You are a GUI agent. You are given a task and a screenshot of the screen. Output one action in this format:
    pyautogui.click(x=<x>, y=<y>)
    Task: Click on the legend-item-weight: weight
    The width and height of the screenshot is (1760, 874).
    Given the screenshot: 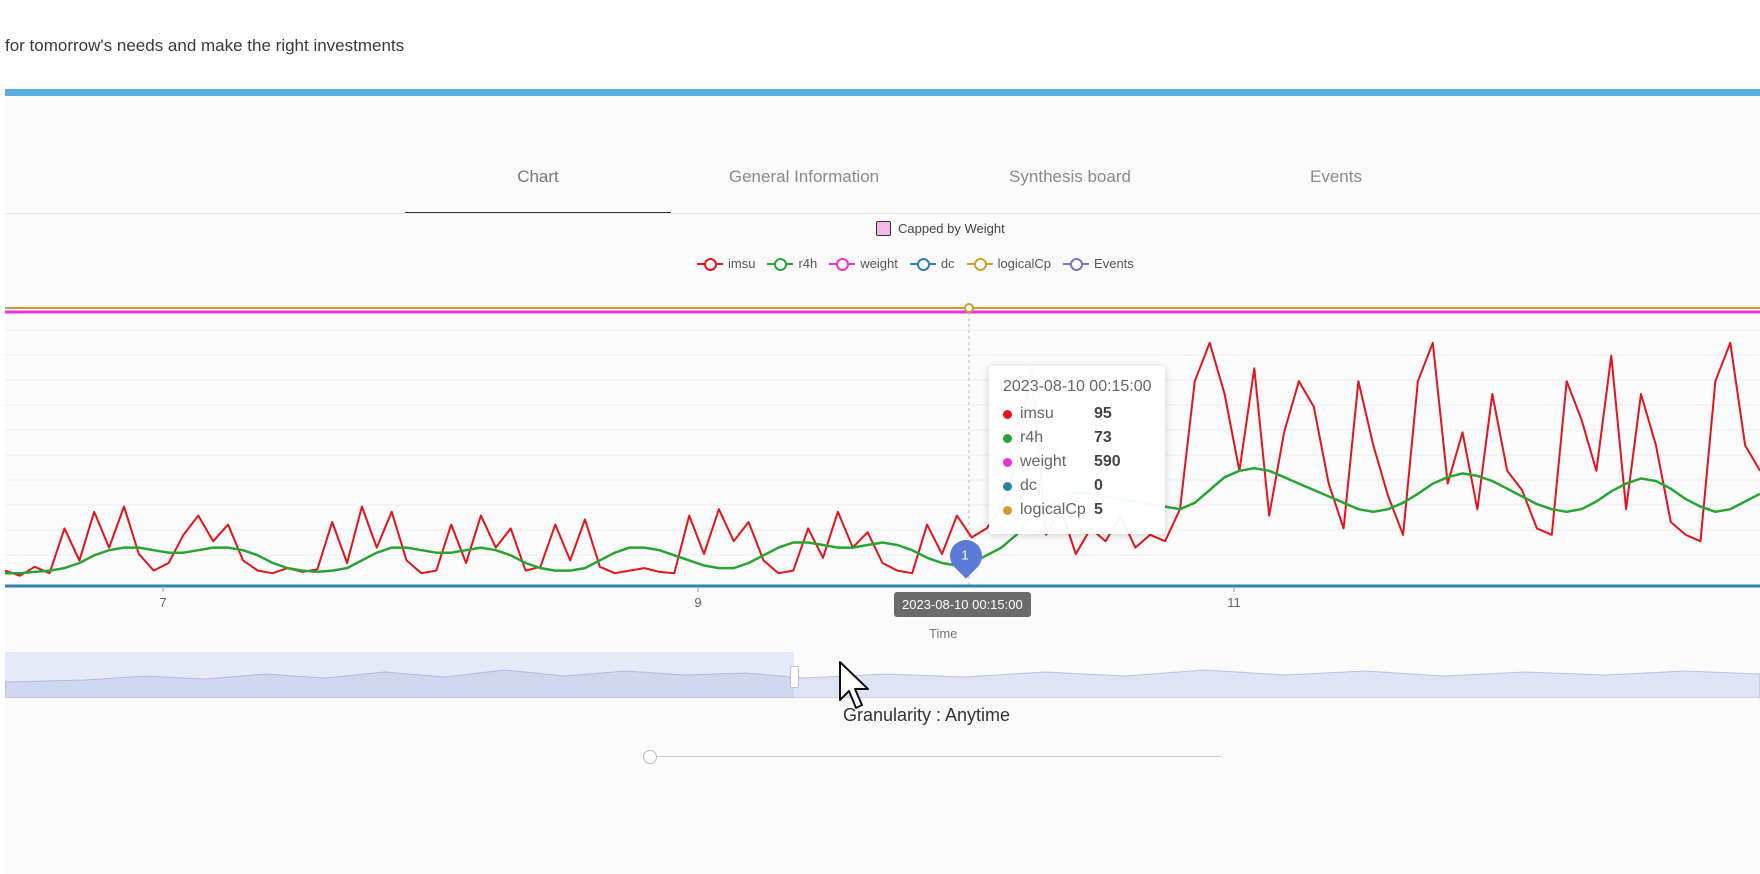 What is the action you would take?
    pyautogui.click(x=863, y=263)
    